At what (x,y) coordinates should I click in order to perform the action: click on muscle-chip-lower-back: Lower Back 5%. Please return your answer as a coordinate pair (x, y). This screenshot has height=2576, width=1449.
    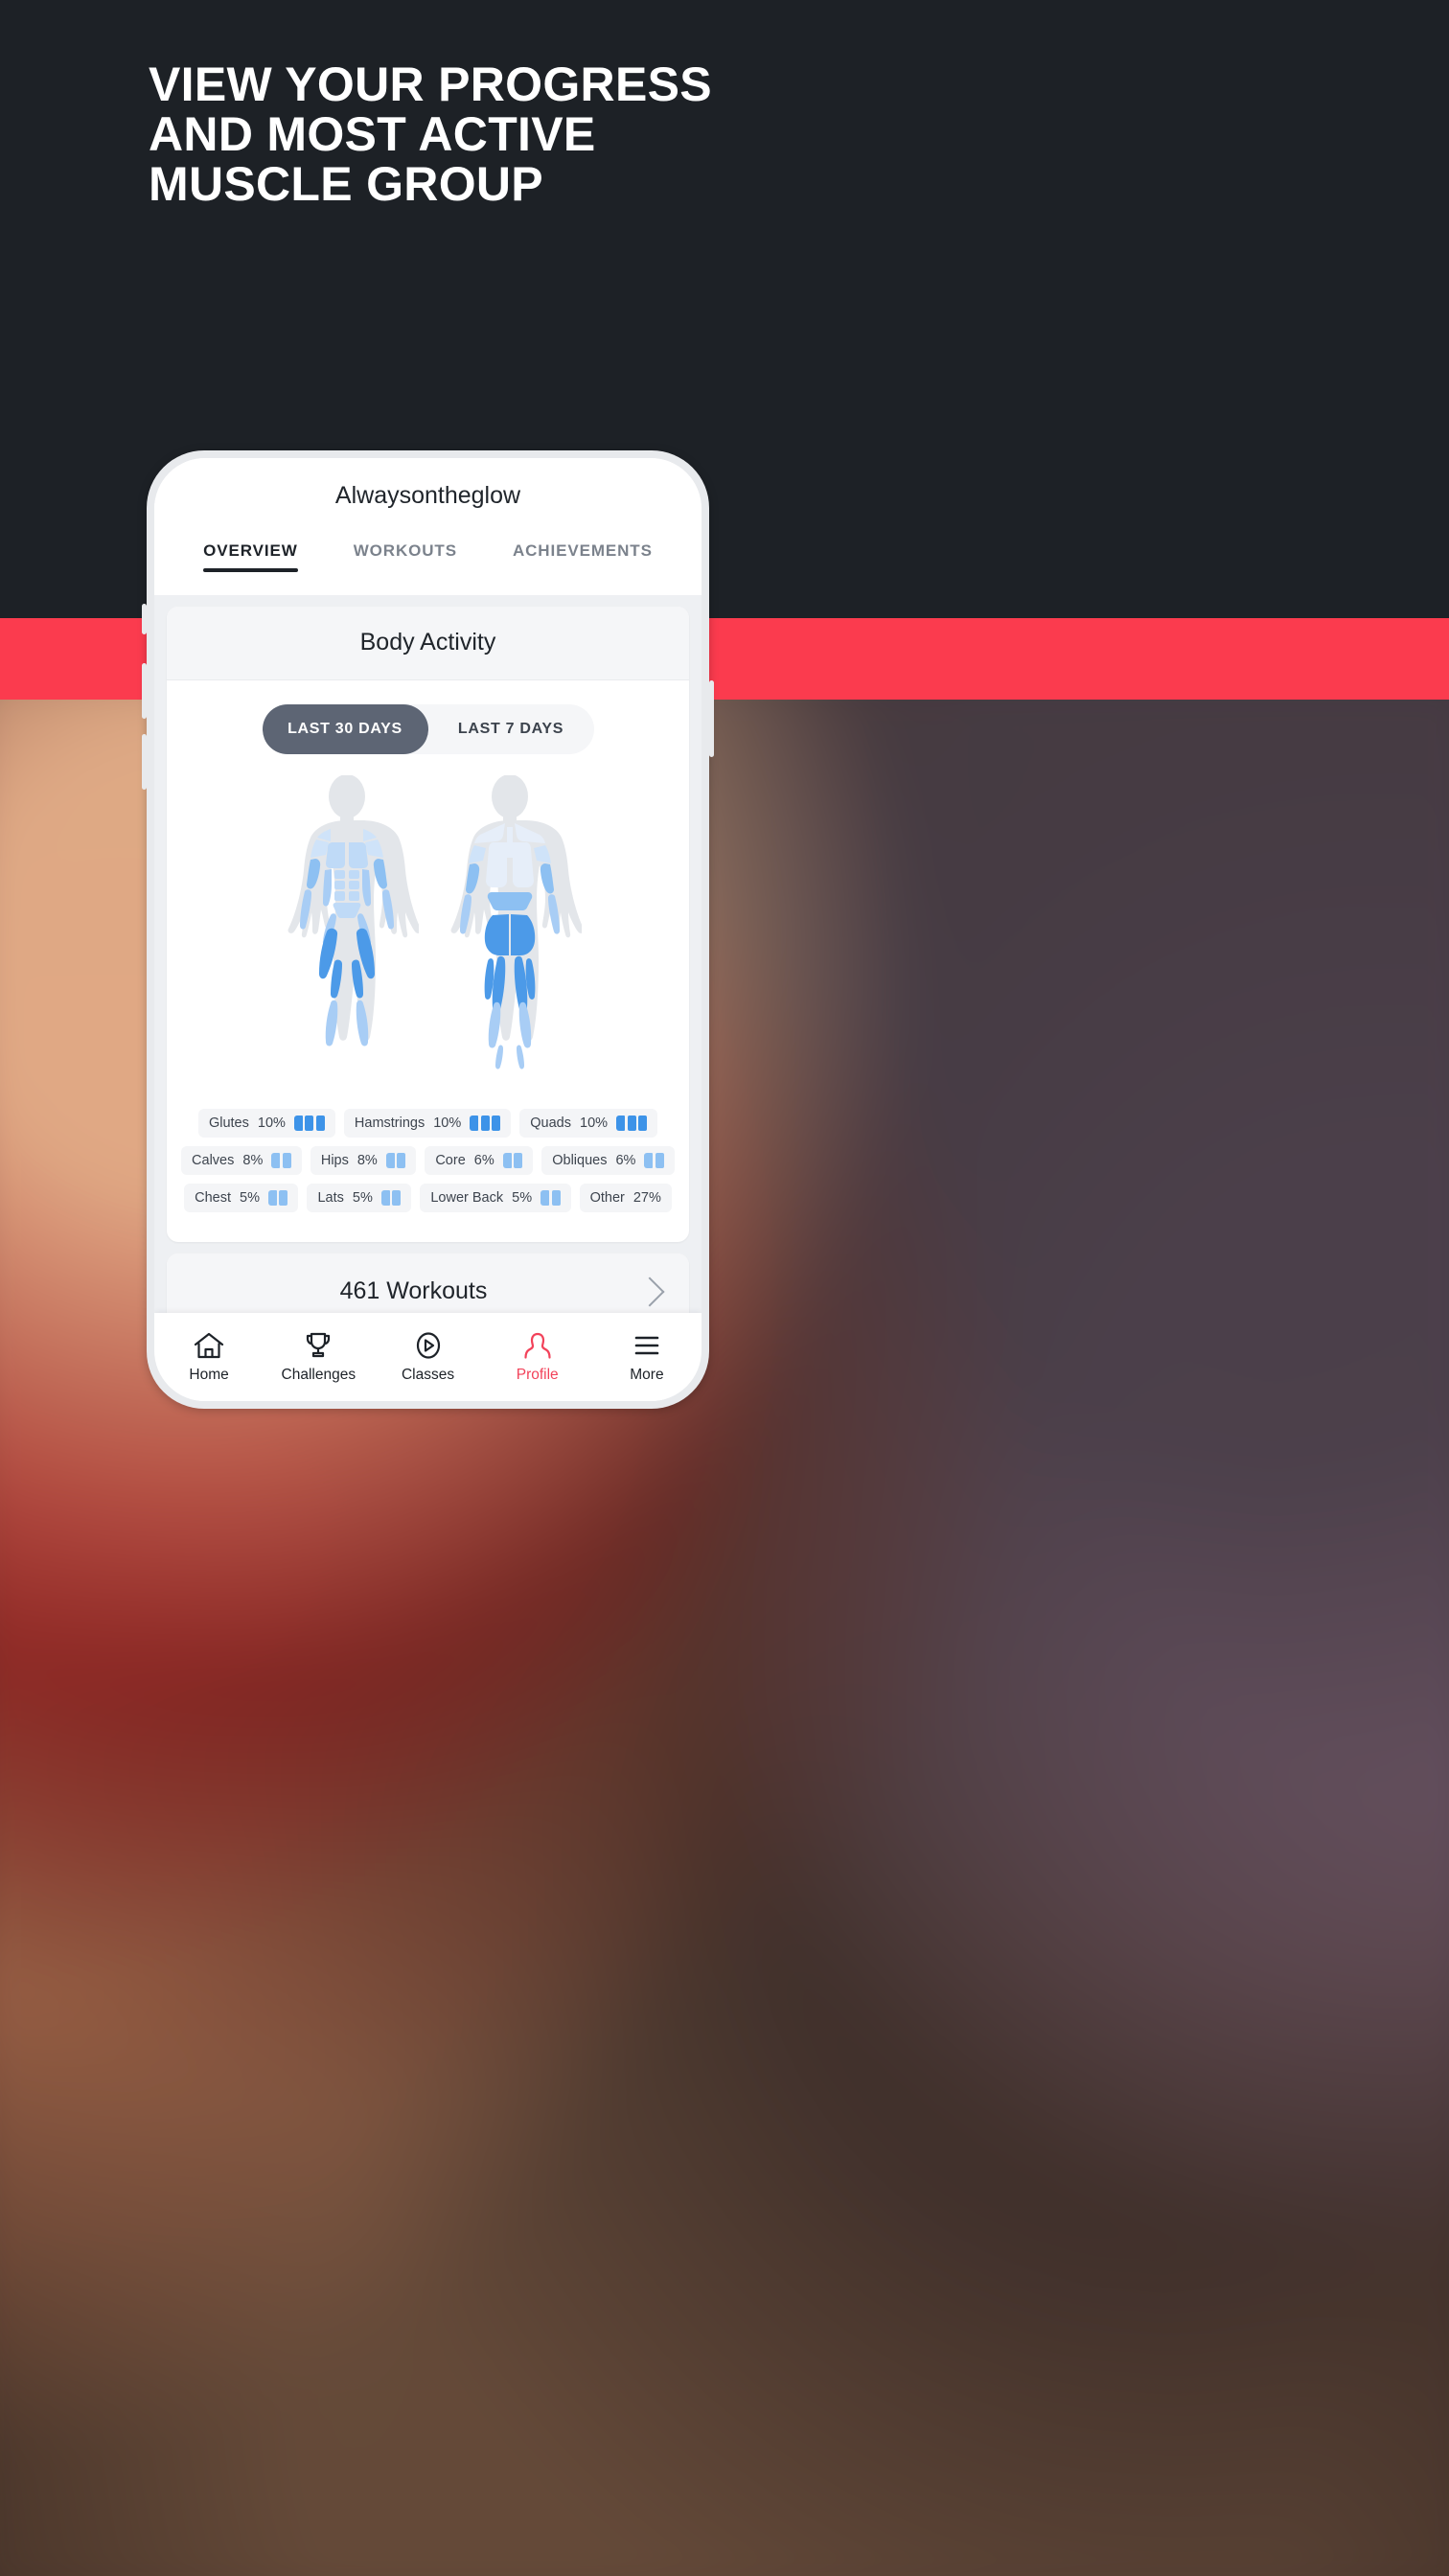
    Looking at the image, I should click on (495, 1198).